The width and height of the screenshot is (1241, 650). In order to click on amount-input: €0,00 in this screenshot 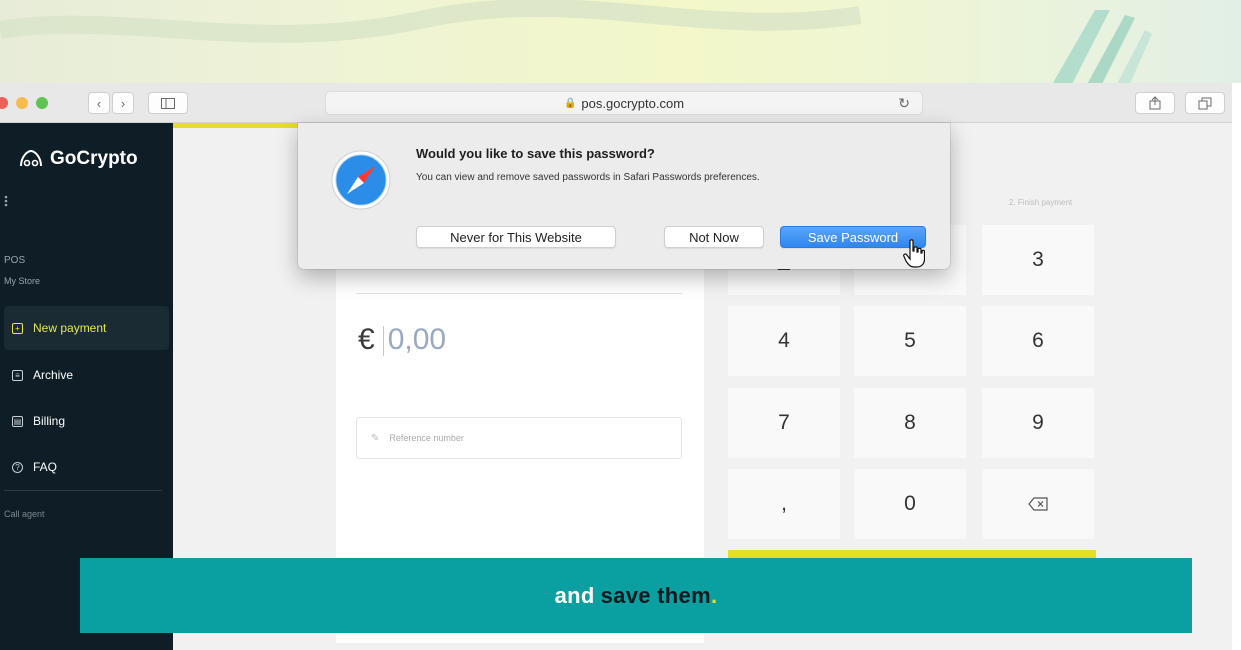, I will do `click(402, 340)`.